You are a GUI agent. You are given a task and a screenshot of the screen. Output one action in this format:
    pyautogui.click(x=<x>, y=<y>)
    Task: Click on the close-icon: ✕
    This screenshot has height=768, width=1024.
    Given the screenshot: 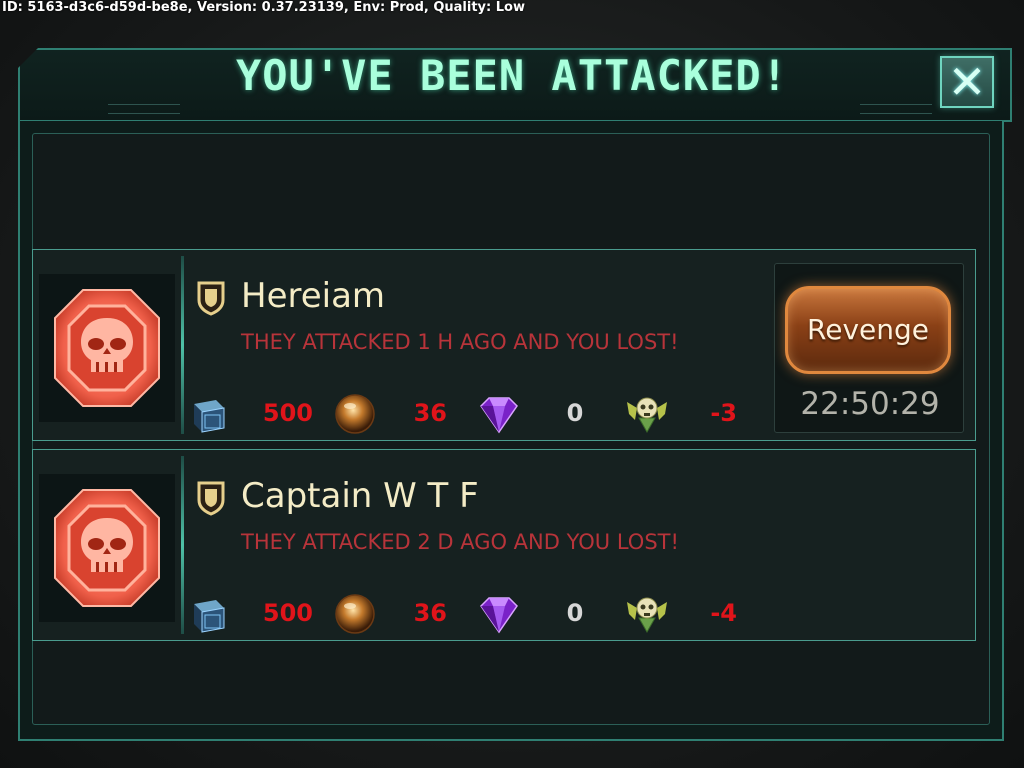 What is the action you would take?
    pyautogui.click(x=967, y=82)
    